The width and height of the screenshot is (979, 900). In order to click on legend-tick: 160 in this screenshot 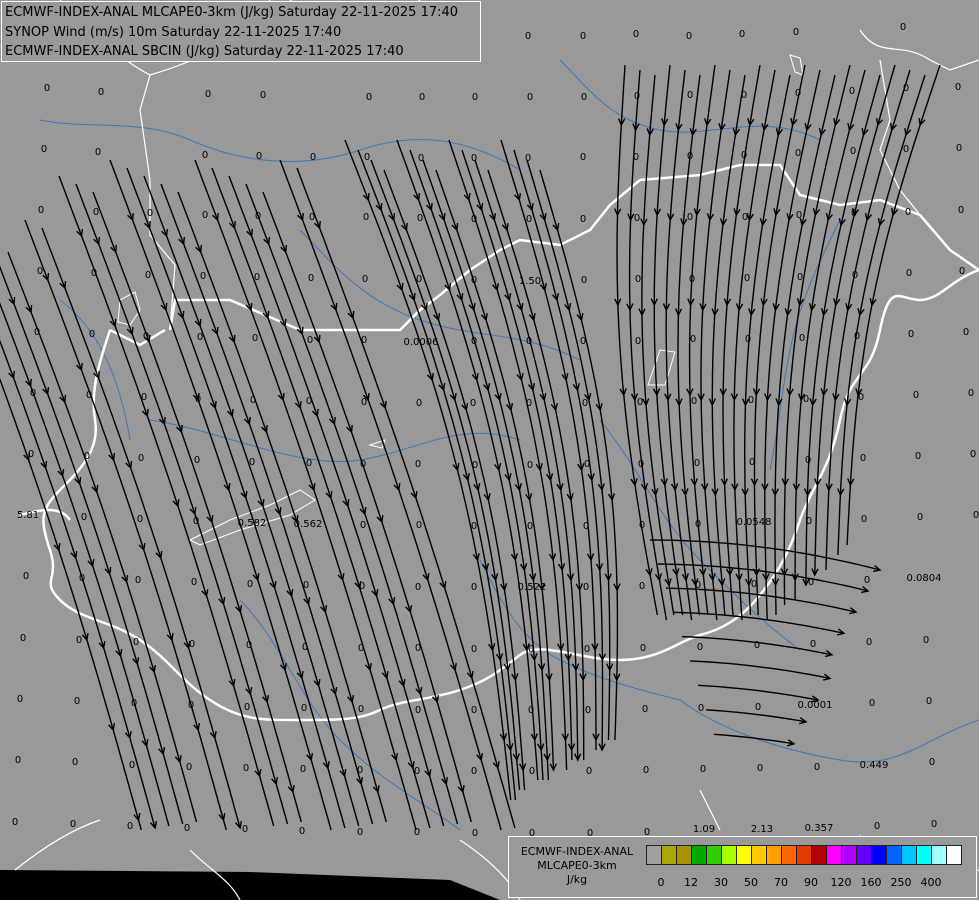, I will do `click(871, 882)`.